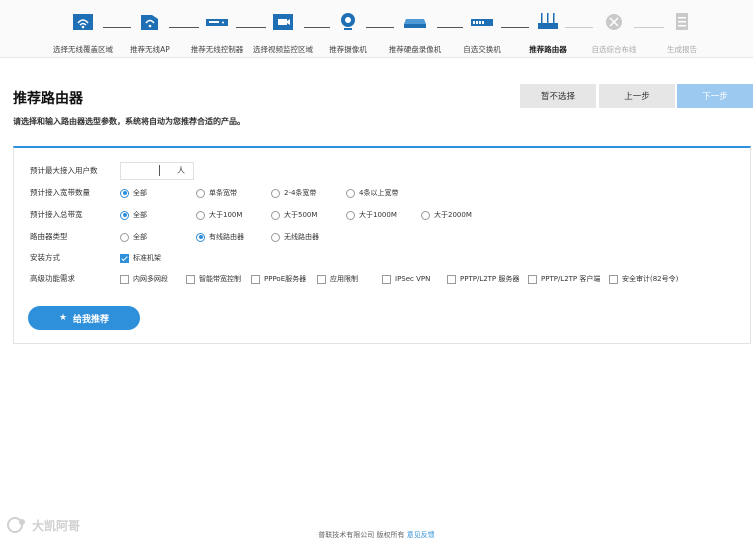 The width and height of the screenshot is (753, 544). I want to click on checkbox-rack-mount: 标准机架, so click(140, 258).